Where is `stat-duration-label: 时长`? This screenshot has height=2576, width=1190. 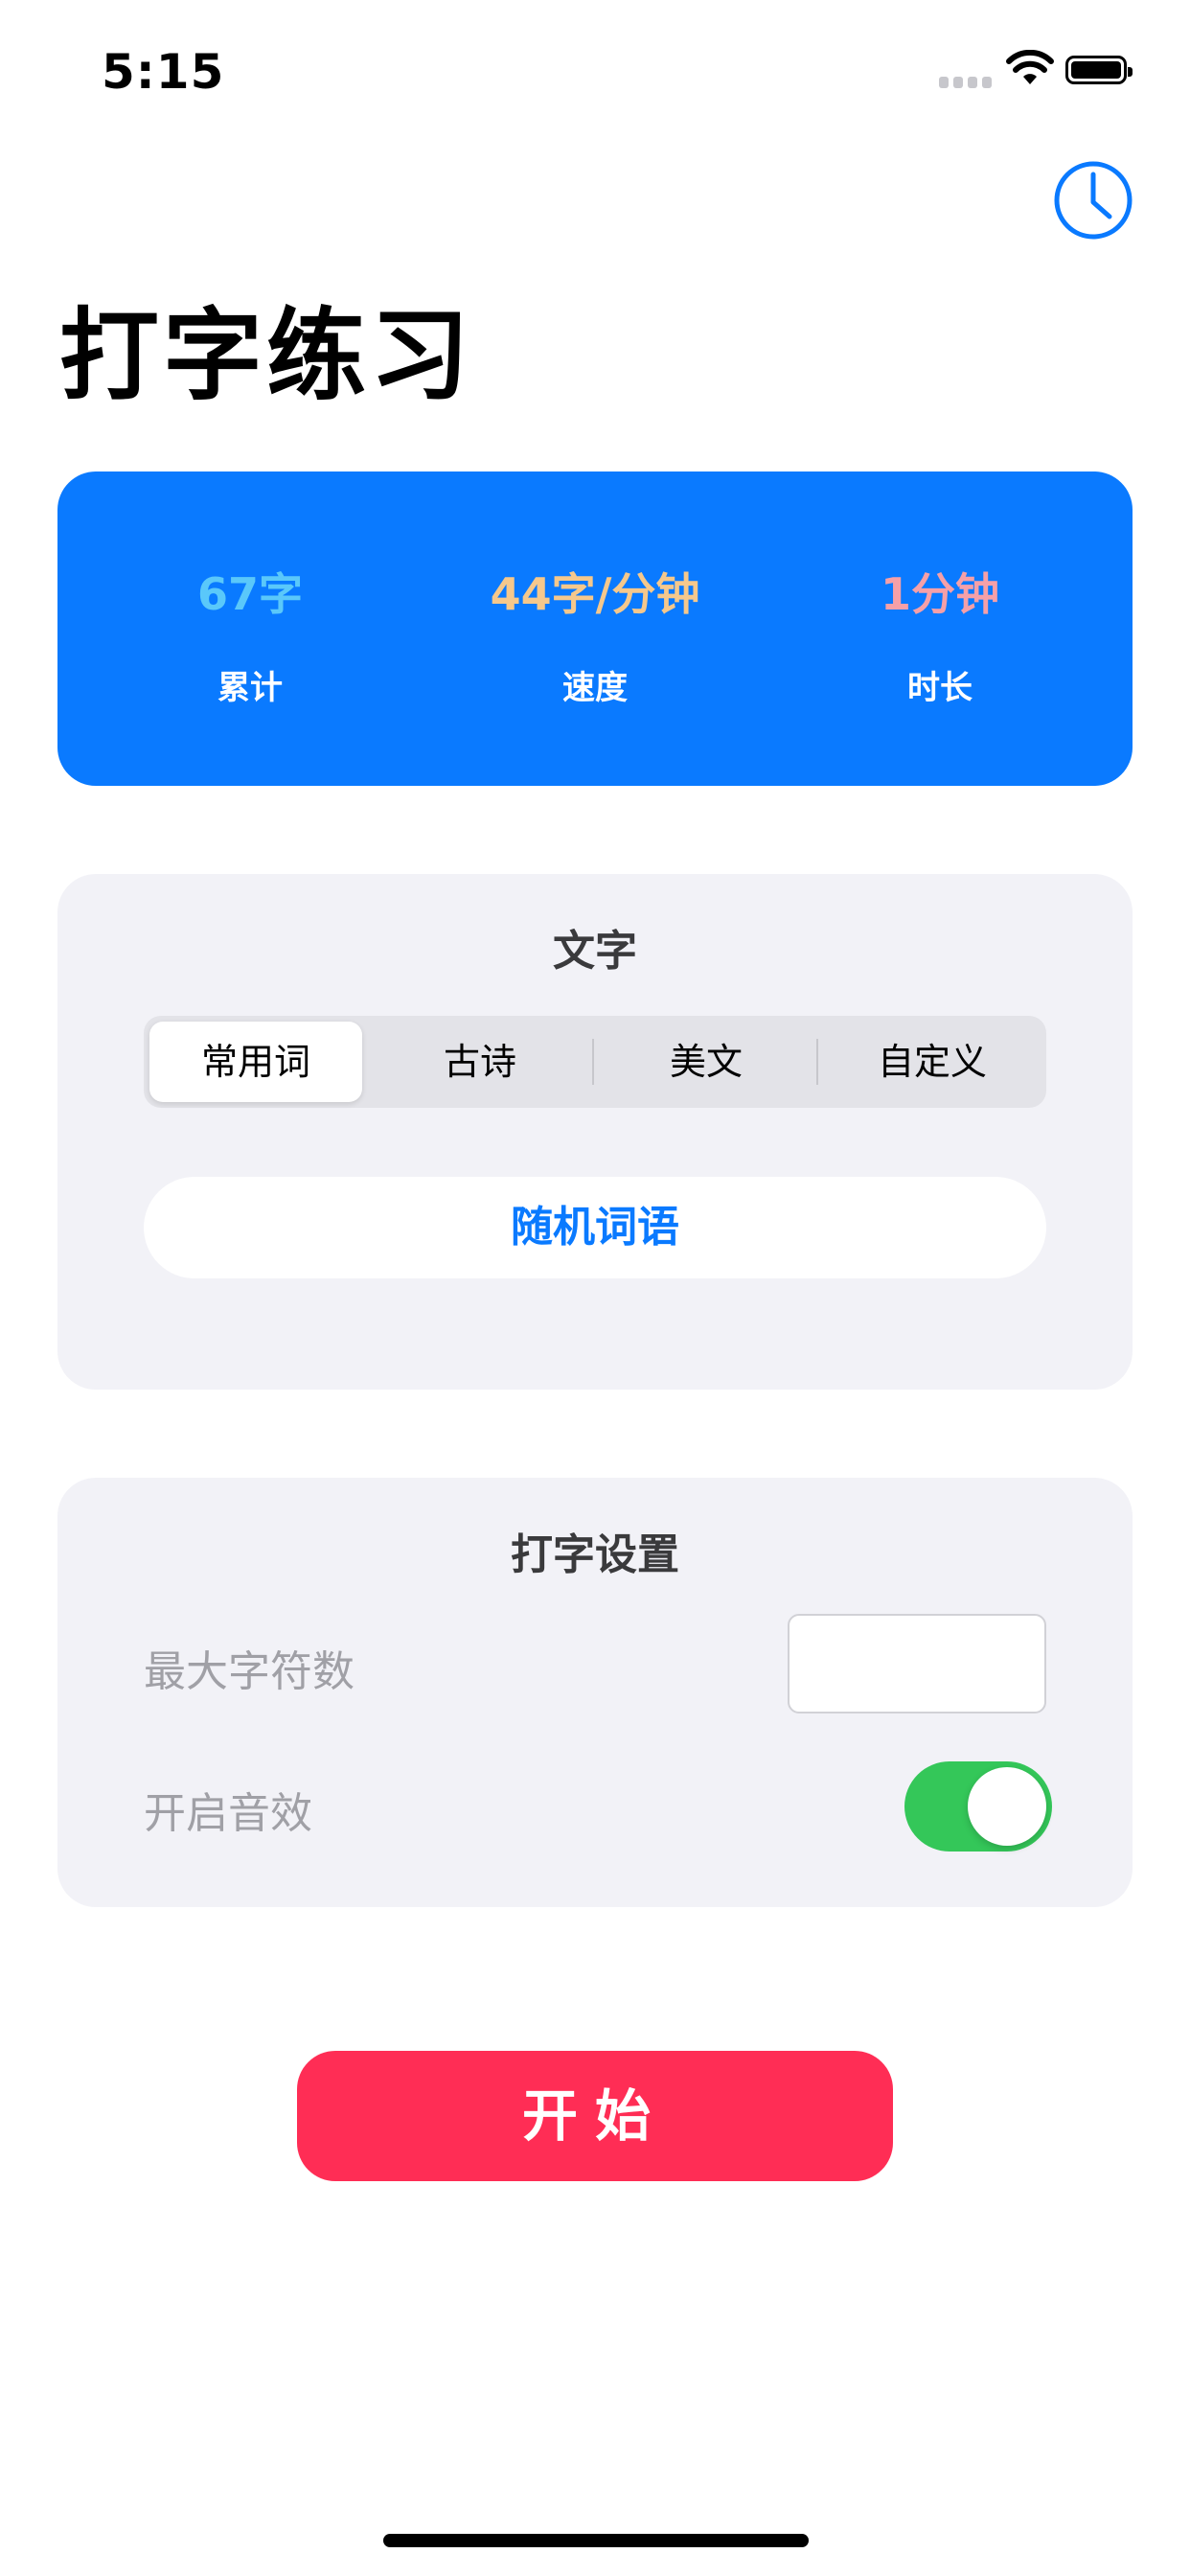 stat-duration-label: 时长 is located at coordinates (940, 688).